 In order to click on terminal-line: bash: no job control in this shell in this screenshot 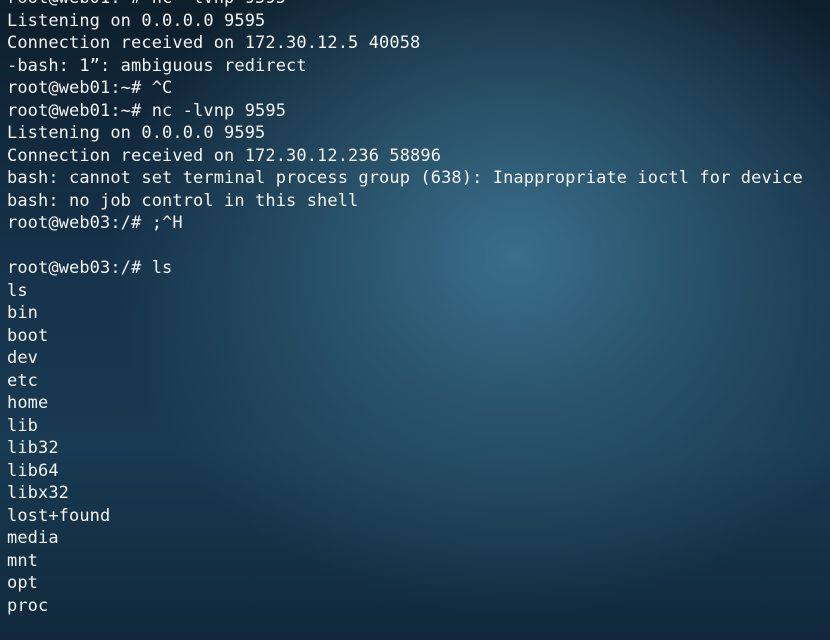, I will do `click(183, 200)`.